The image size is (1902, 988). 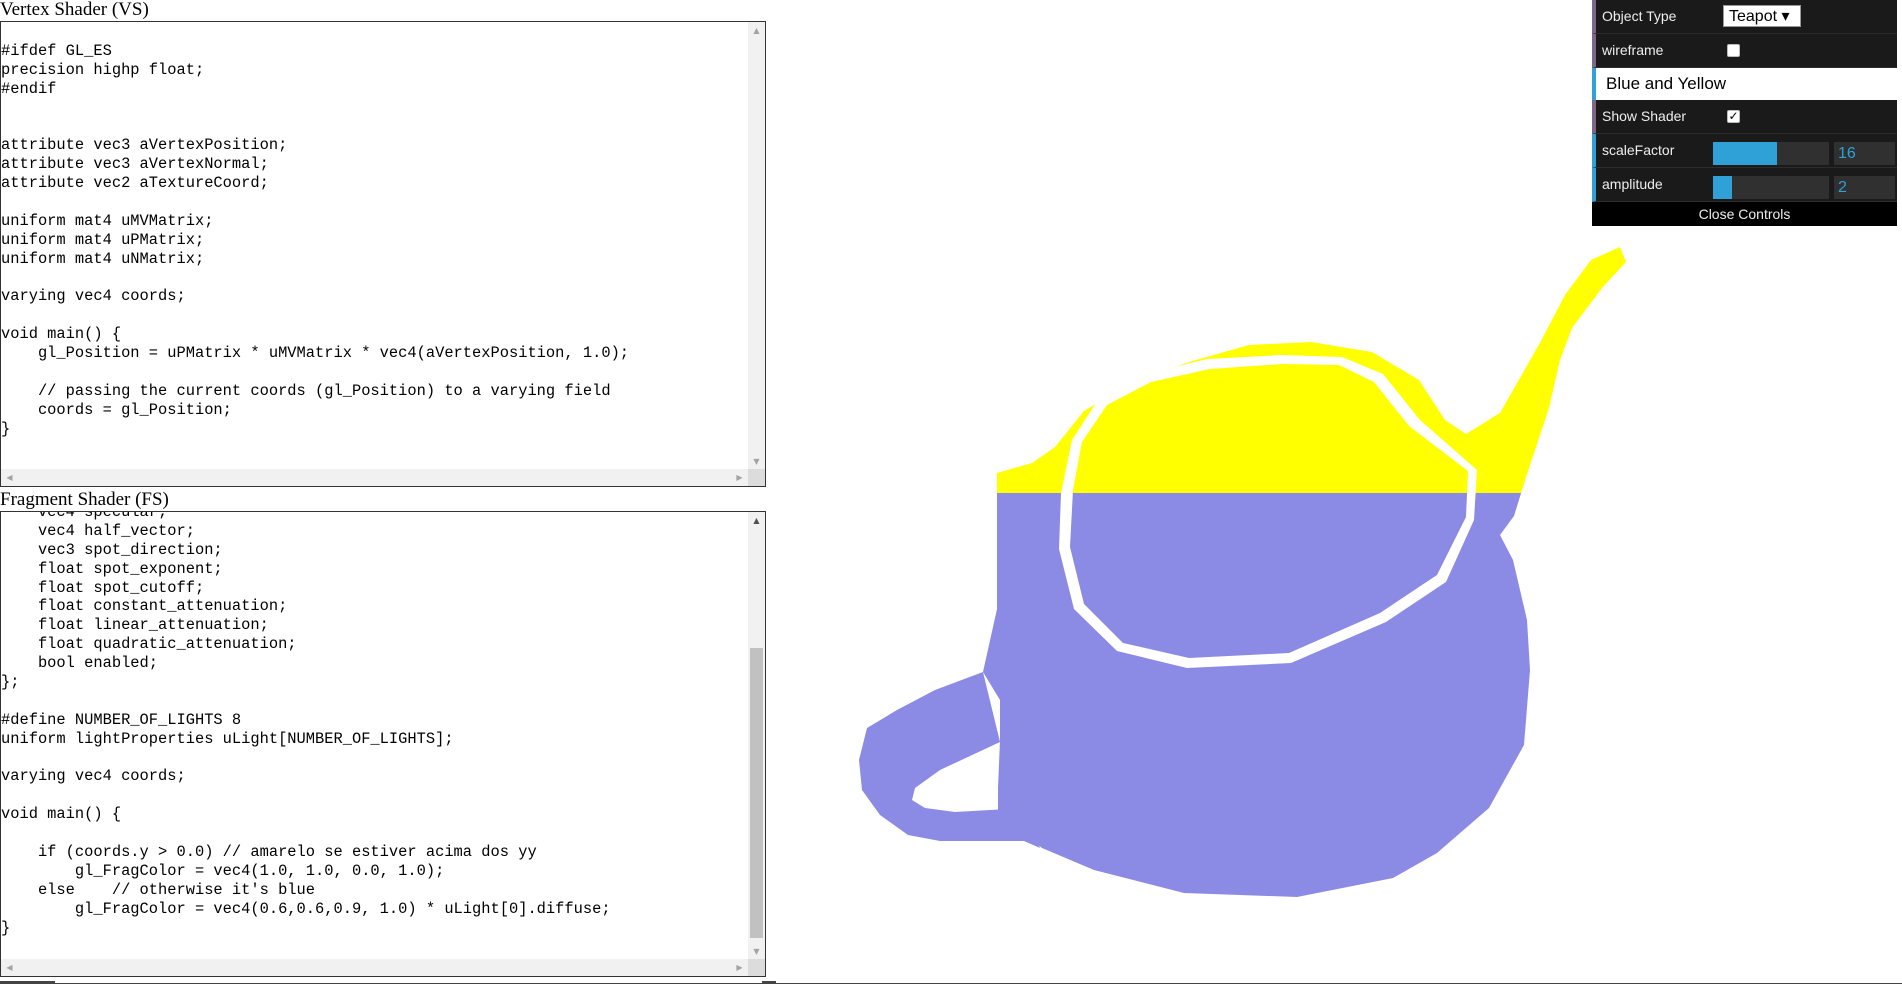 I want to click on code-line: #define NUMBER_OF_LIGHTS 8, so click(x=121, y=719).